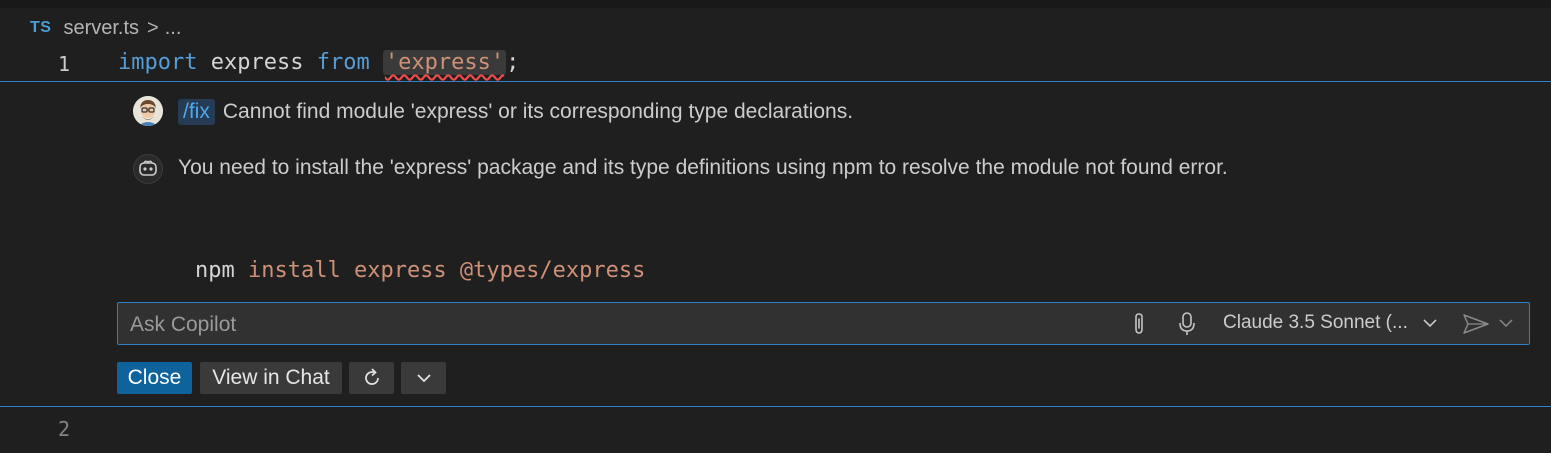 The height and width of the screenshot is (453, 1551). Describe the element at coordinates (775, 4) in the screenshot. I see `editor-tab-strip` at that location.